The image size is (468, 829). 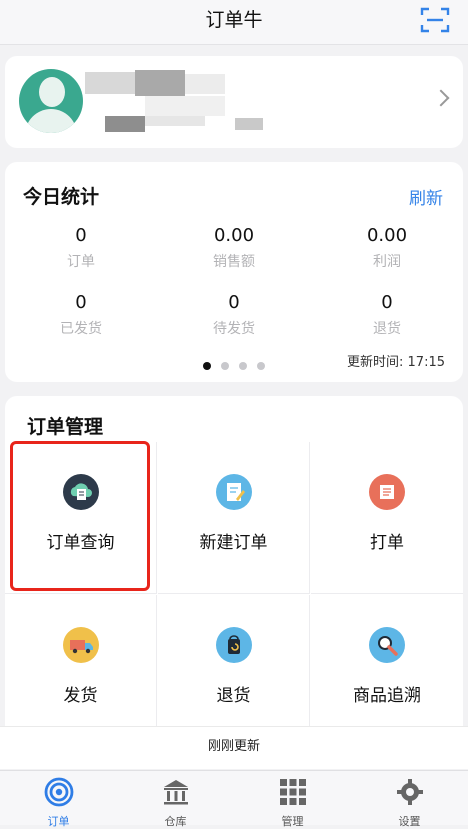 What do you see at coordinates (51, 101) in the screenshot?
I see `user-avatar-icon` at bounding box center [51, 101].